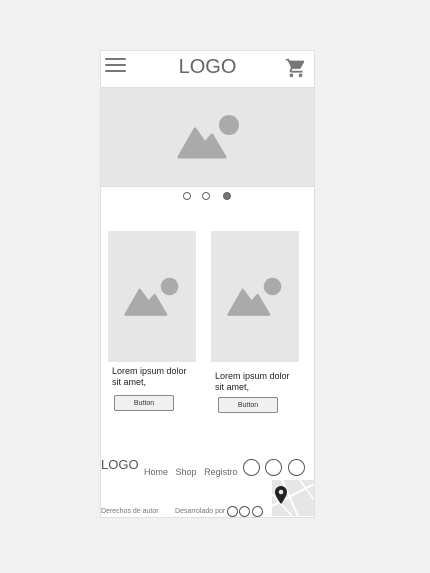 This screenshot has height=573, width=430. Describe the element at coordinates (213, 197) in the screenshot. I see `carousel-dots` at that location.